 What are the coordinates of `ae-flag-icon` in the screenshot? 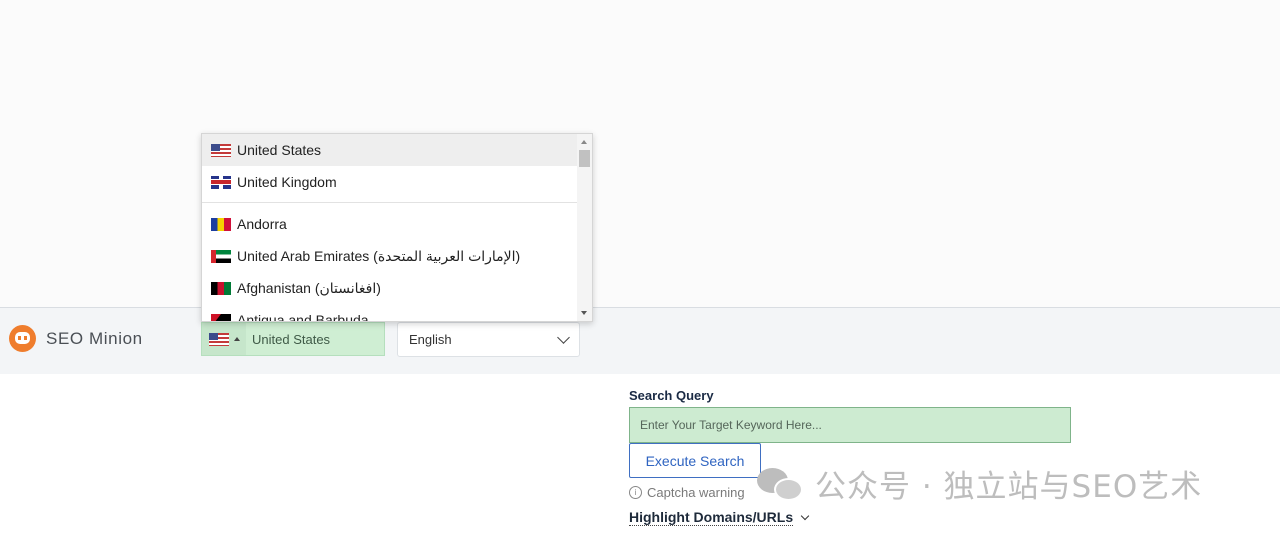 It's located at (221, 256).